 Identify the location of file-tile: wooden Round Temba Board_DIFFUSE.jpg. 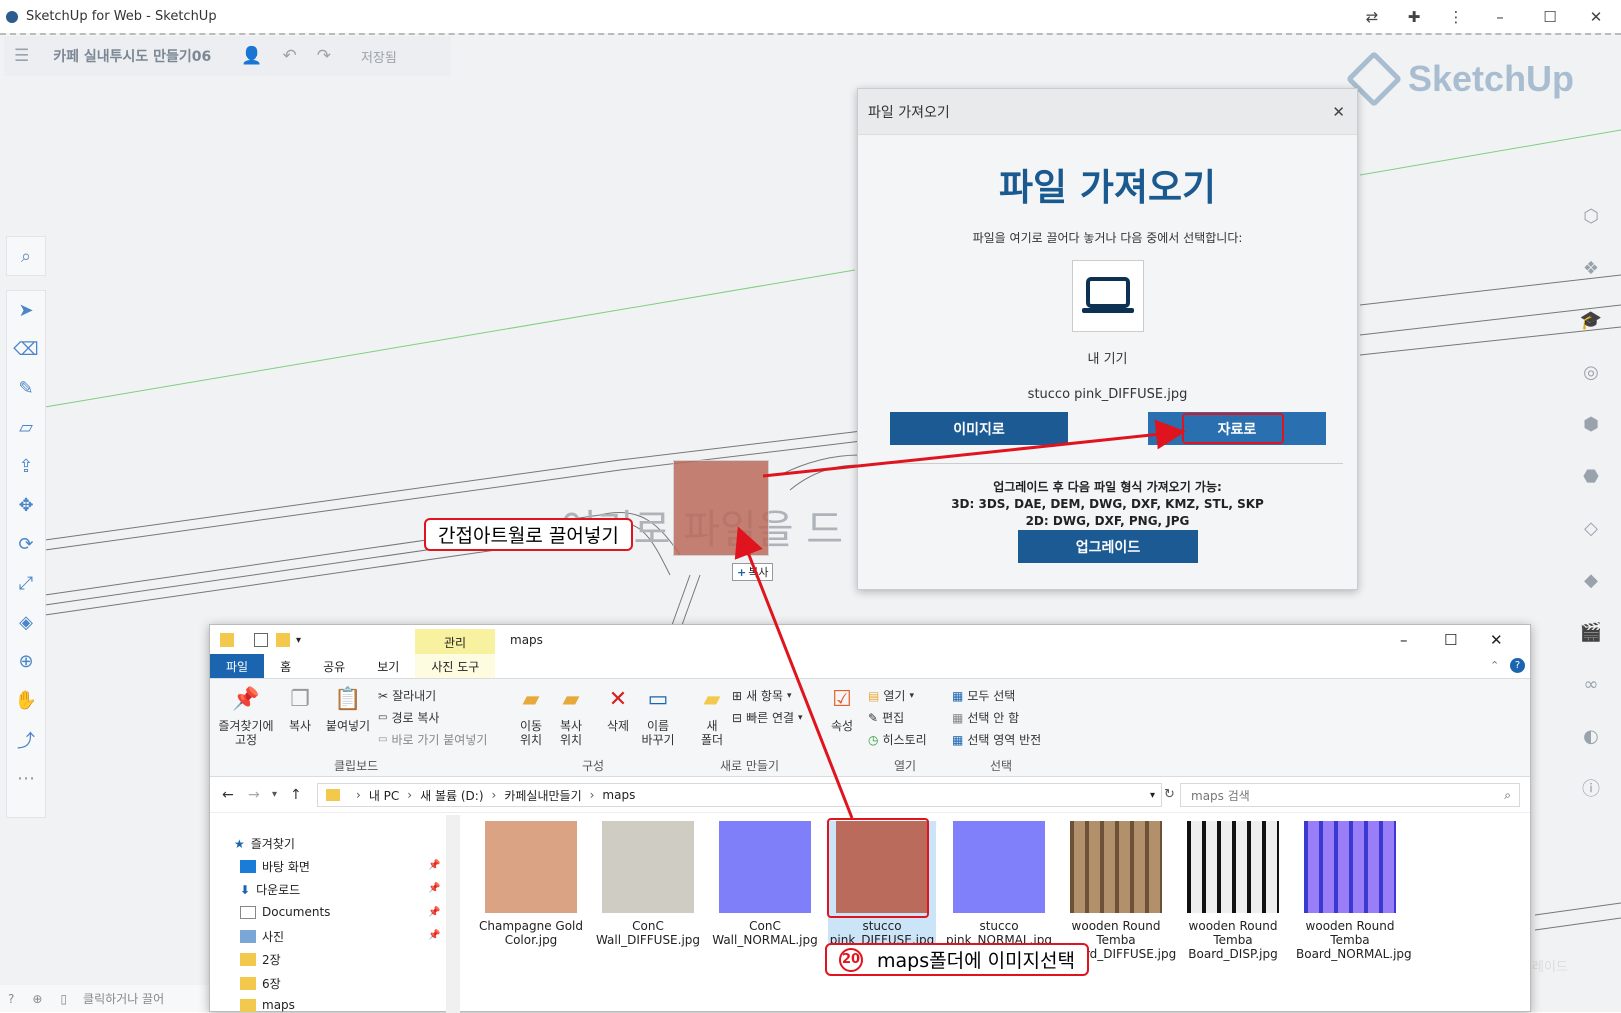
(1119, 891).